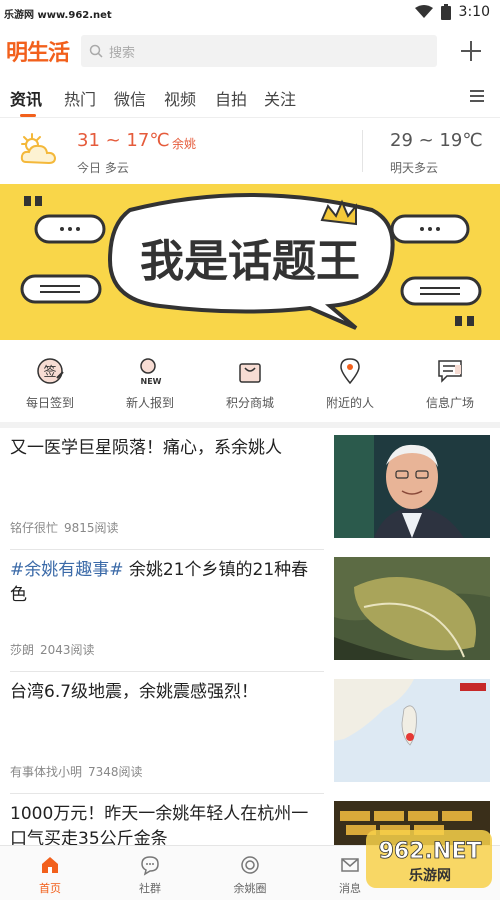 The width and height of the screenshot is (500, 900). Describe the element at coordinates (150, 866) in the screenshot. I see `chat-bubble-icon` at that location.